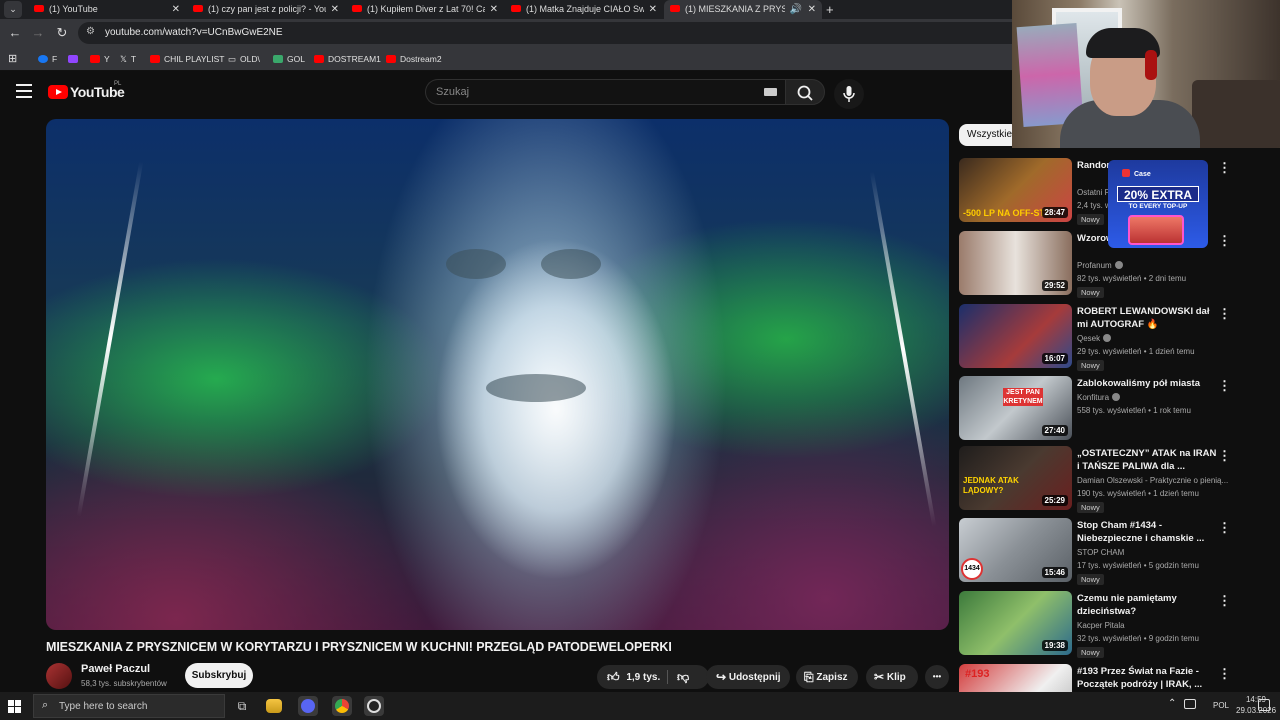  What do you see at coordinates (1015, 478) in the screenshot?
I see `video-thumbnail: JEDNAK ATAK LĄDOWY? 25:29` at bounding box center [1015, 478].